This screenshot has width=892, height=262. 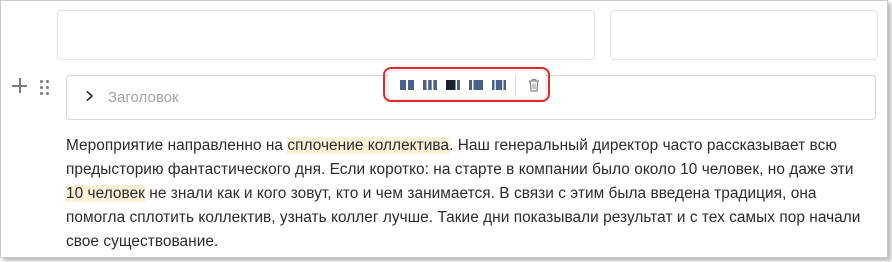 I want to click on paragraph-segment: Мероприятие направленно на, so click(x=177, y=145).